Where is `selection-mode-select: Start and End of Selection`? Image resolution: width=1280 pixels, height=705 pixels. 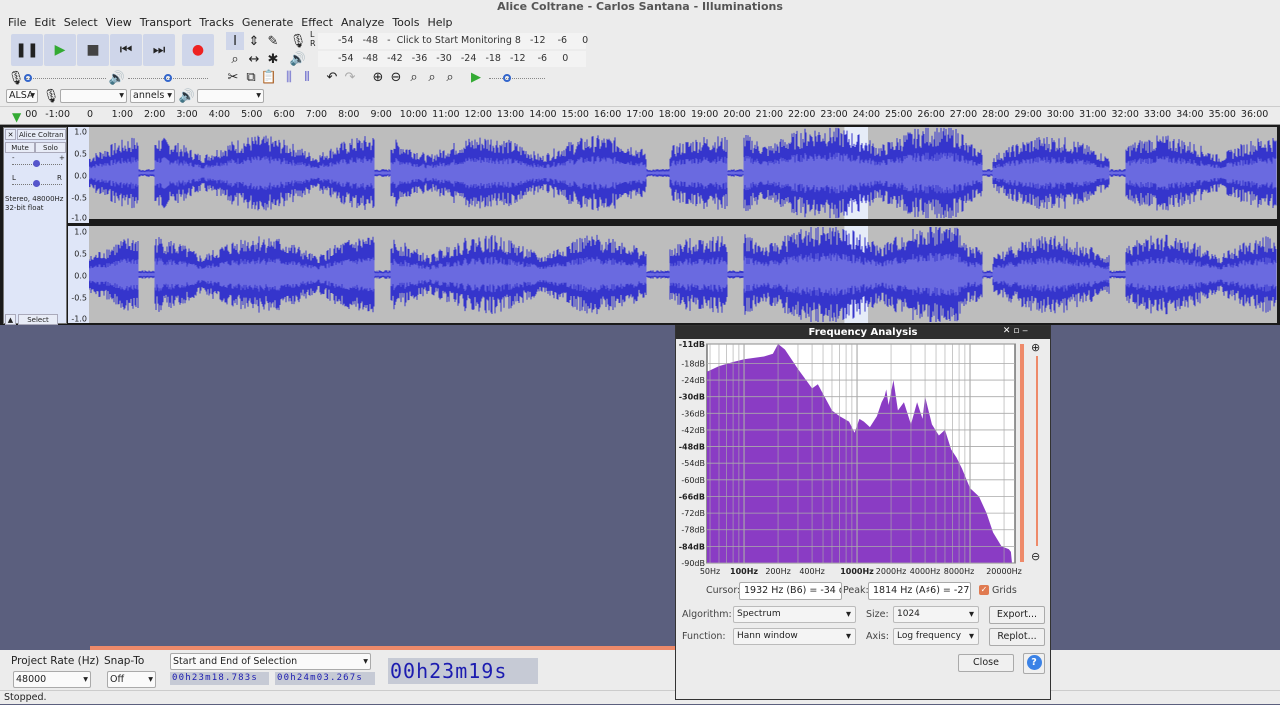 selection-mode-select: Start and End of Selection is located at coordinates (270, 661).